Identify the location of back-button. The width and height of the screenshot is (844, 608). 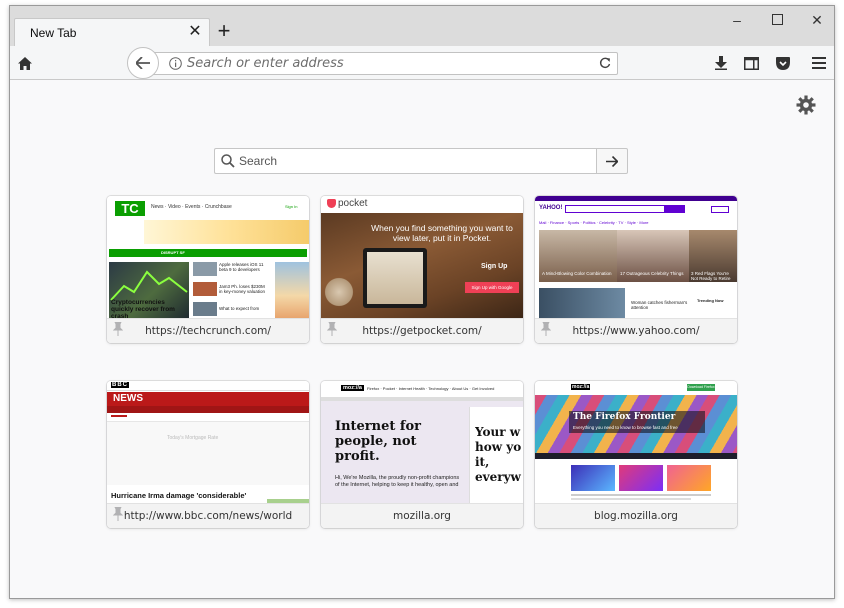
(143, 63).